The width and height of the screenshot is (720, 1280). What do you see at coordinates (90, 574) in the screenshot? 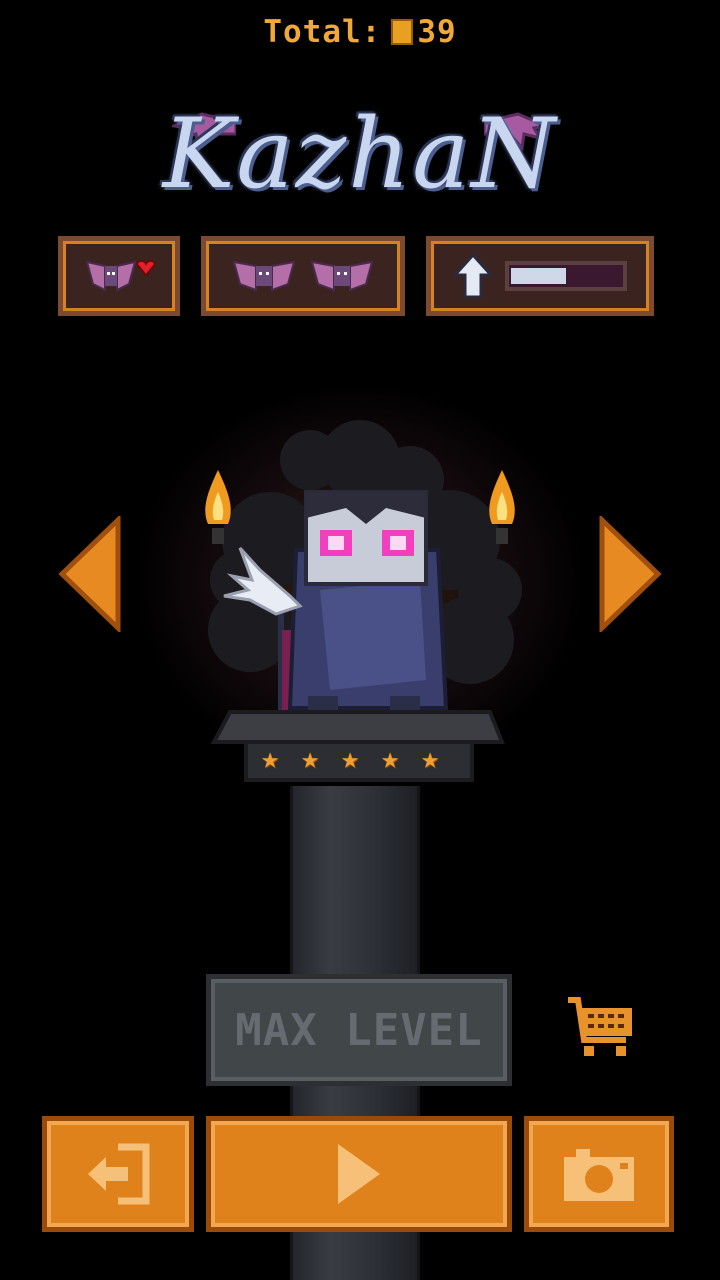
I see `prev-character-arrow` at bounding box center [90, 574].